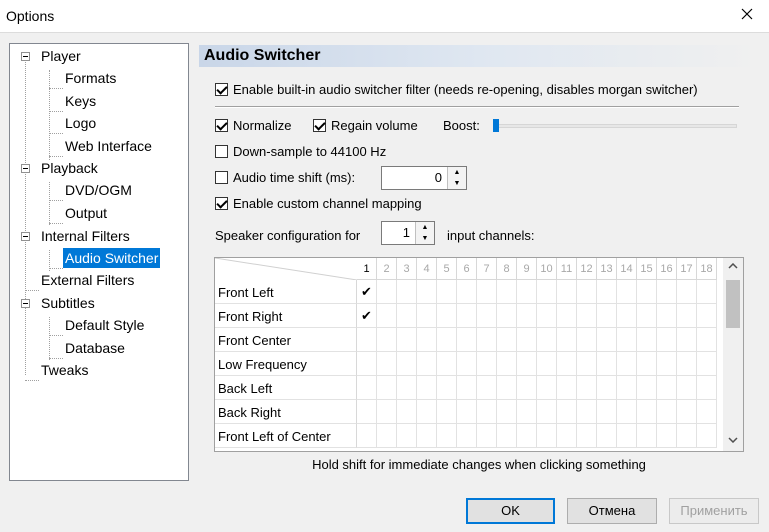 This screenshot has width=769, height=532. Describe the element at coordinates (112, 258) in the screenshot. I see `tree-item-audio-switcher: Audio Switcher` at that location.